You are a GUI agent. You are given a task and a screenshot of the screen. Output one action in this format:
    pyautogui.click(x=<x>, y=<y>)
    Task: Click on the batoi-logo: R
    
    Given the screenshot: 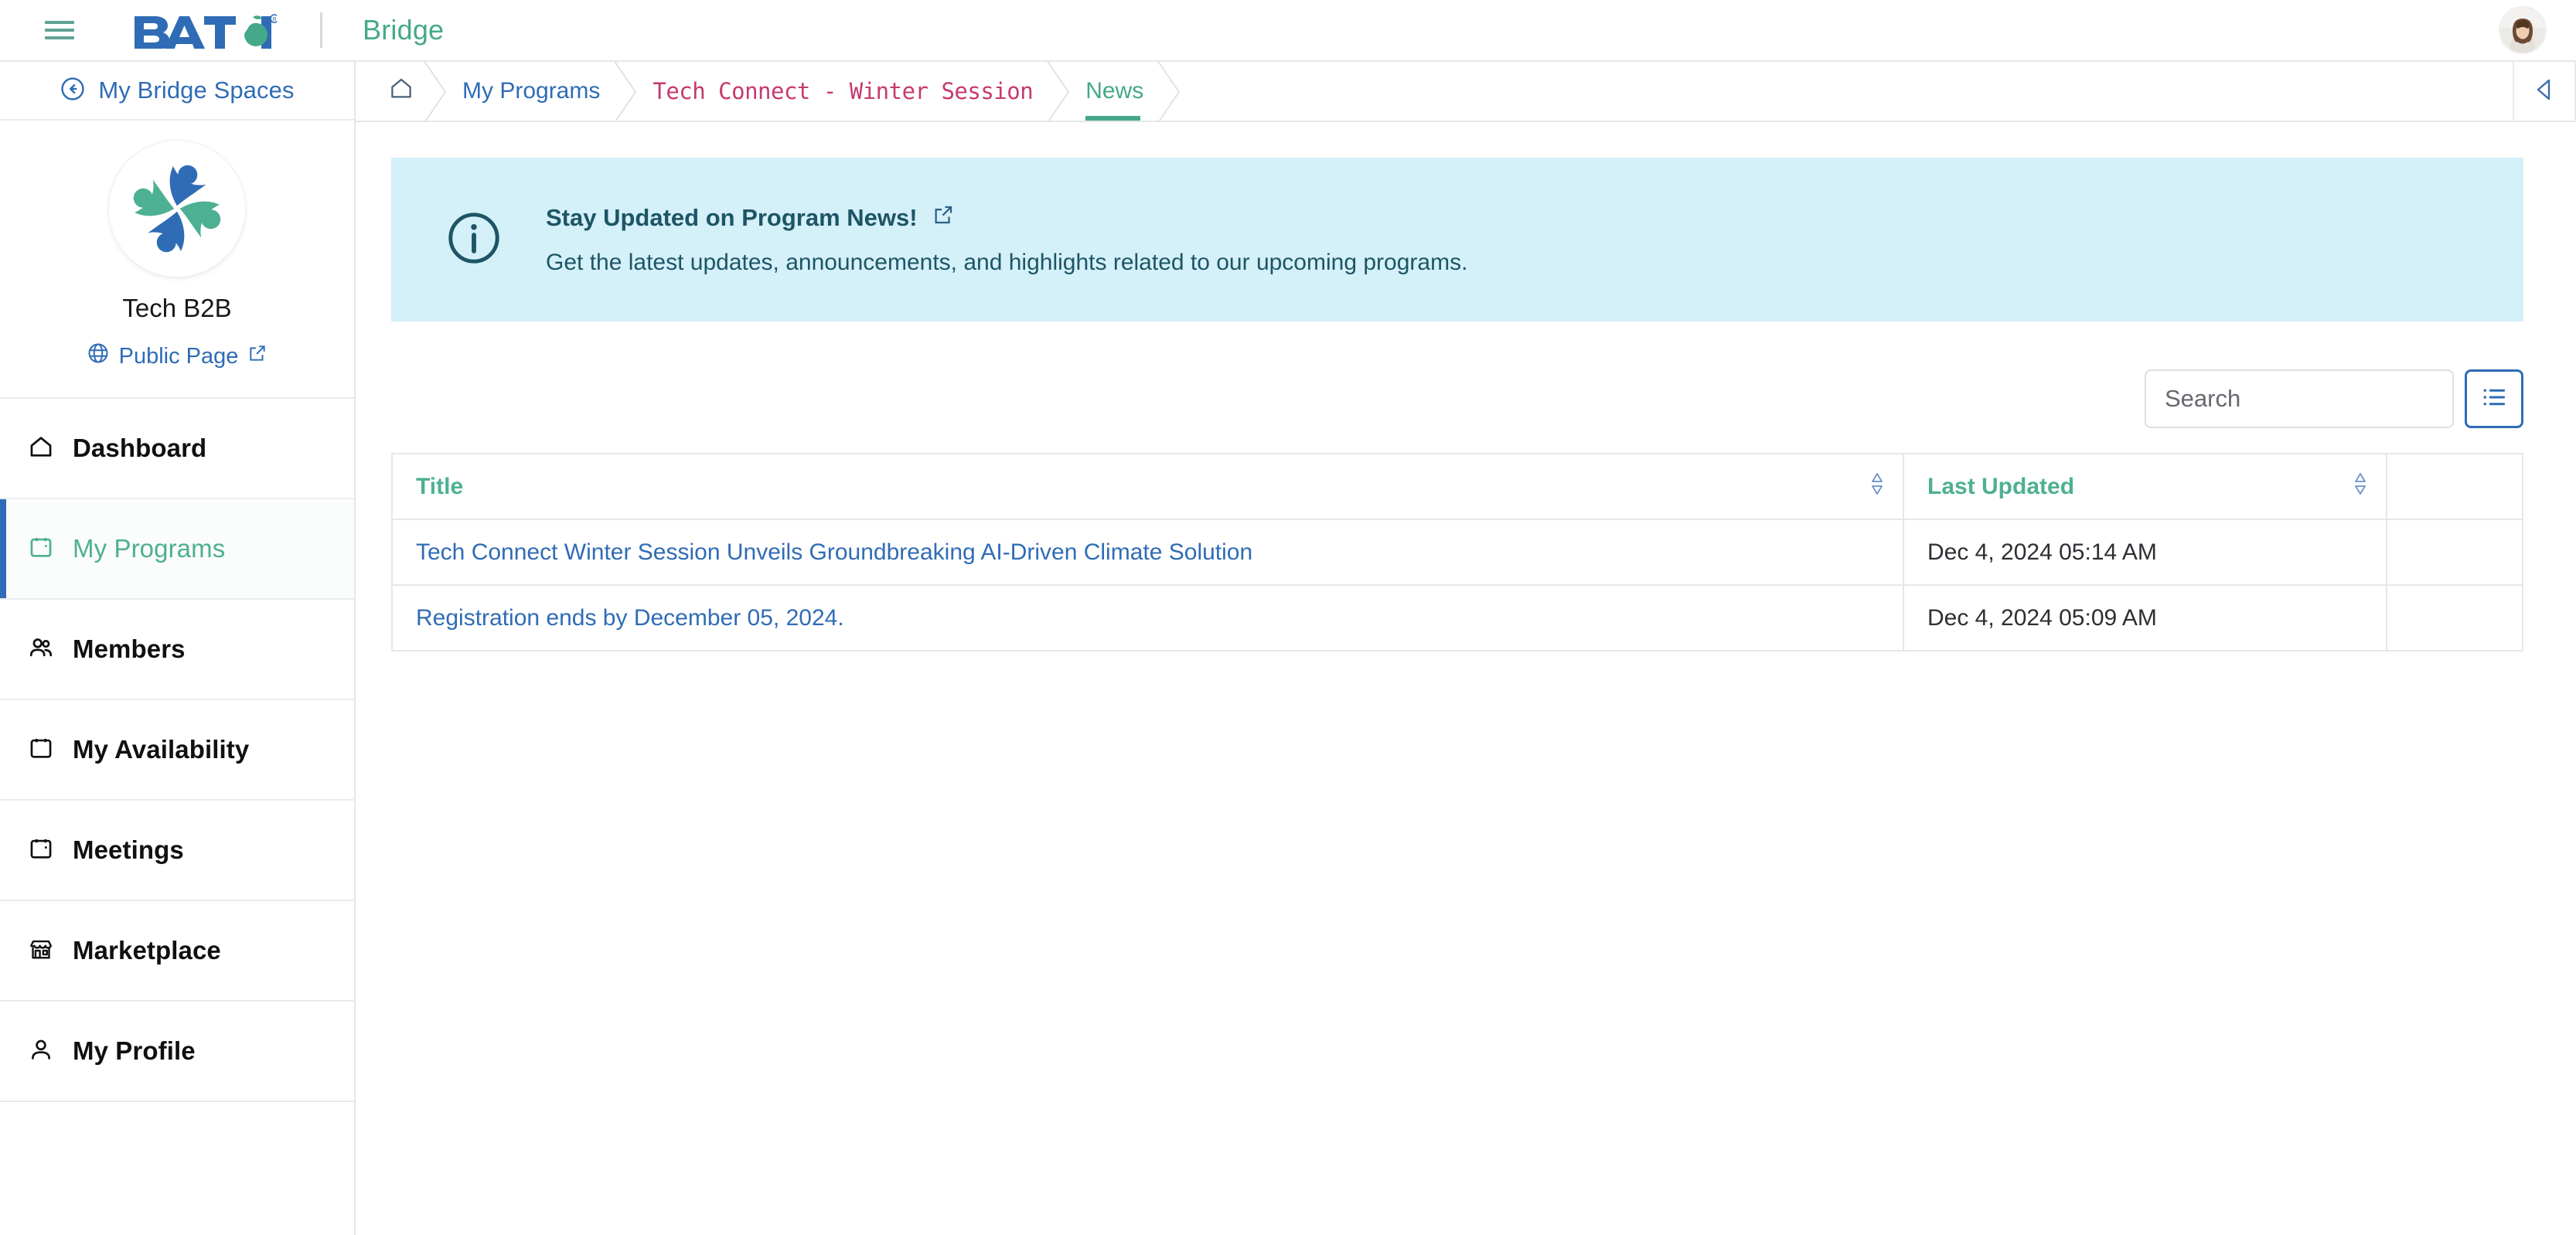 What is the action you would take?
    pyautogui.click(x=205, y=31)
    